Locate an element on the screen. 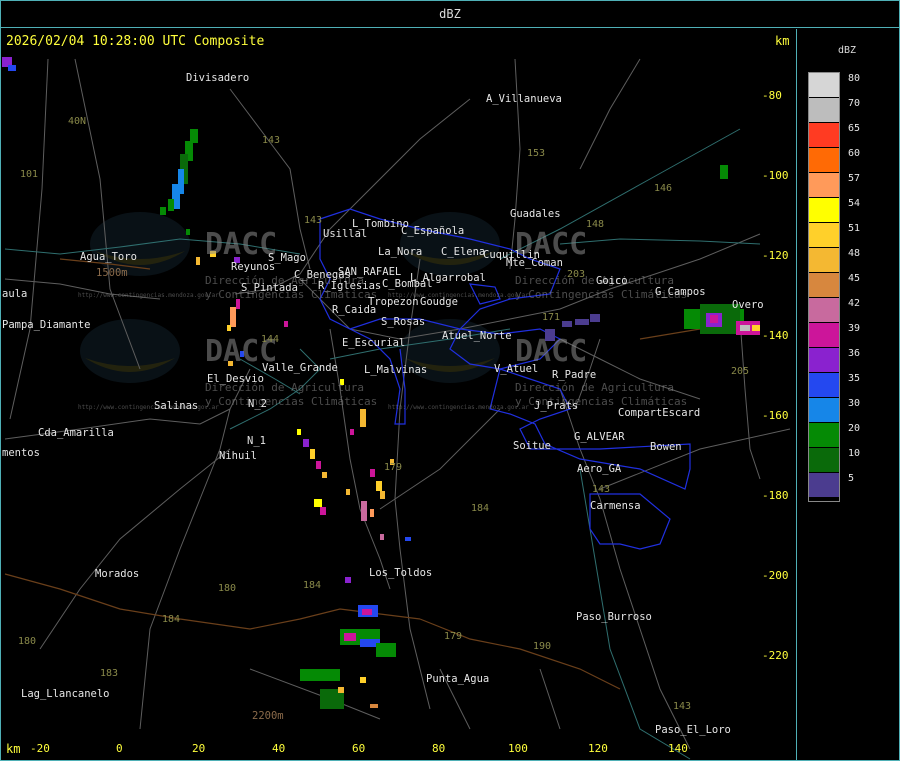 This screenshot has height=761, width=900. place-label: mentos is located at coordinates (21, 453).